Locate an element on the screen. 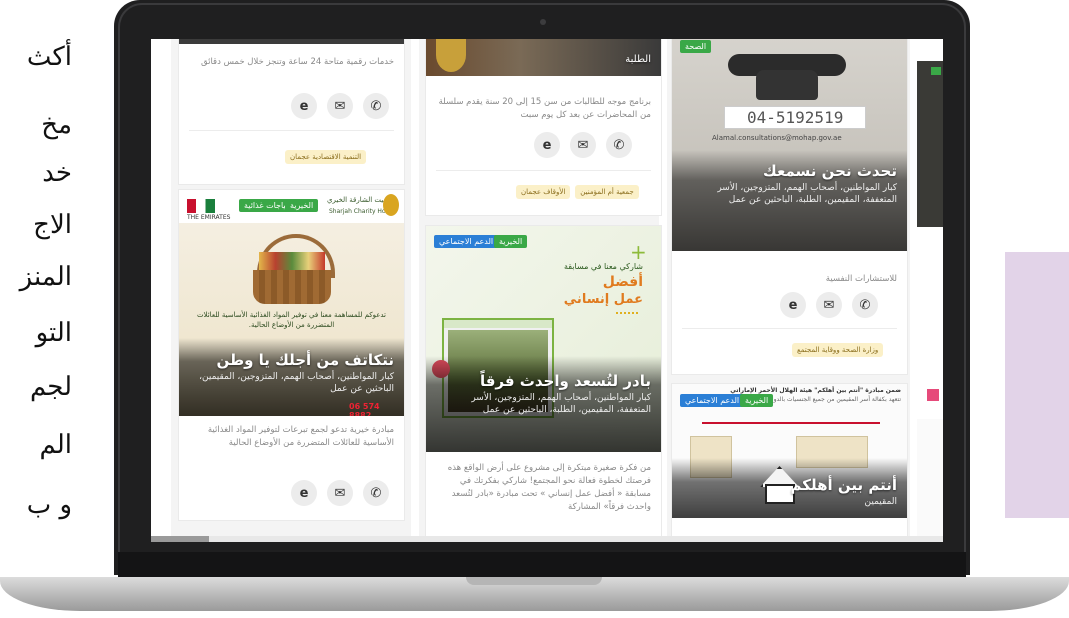  hotline-number: 04-5192519 is located at coordinates (795, 117).